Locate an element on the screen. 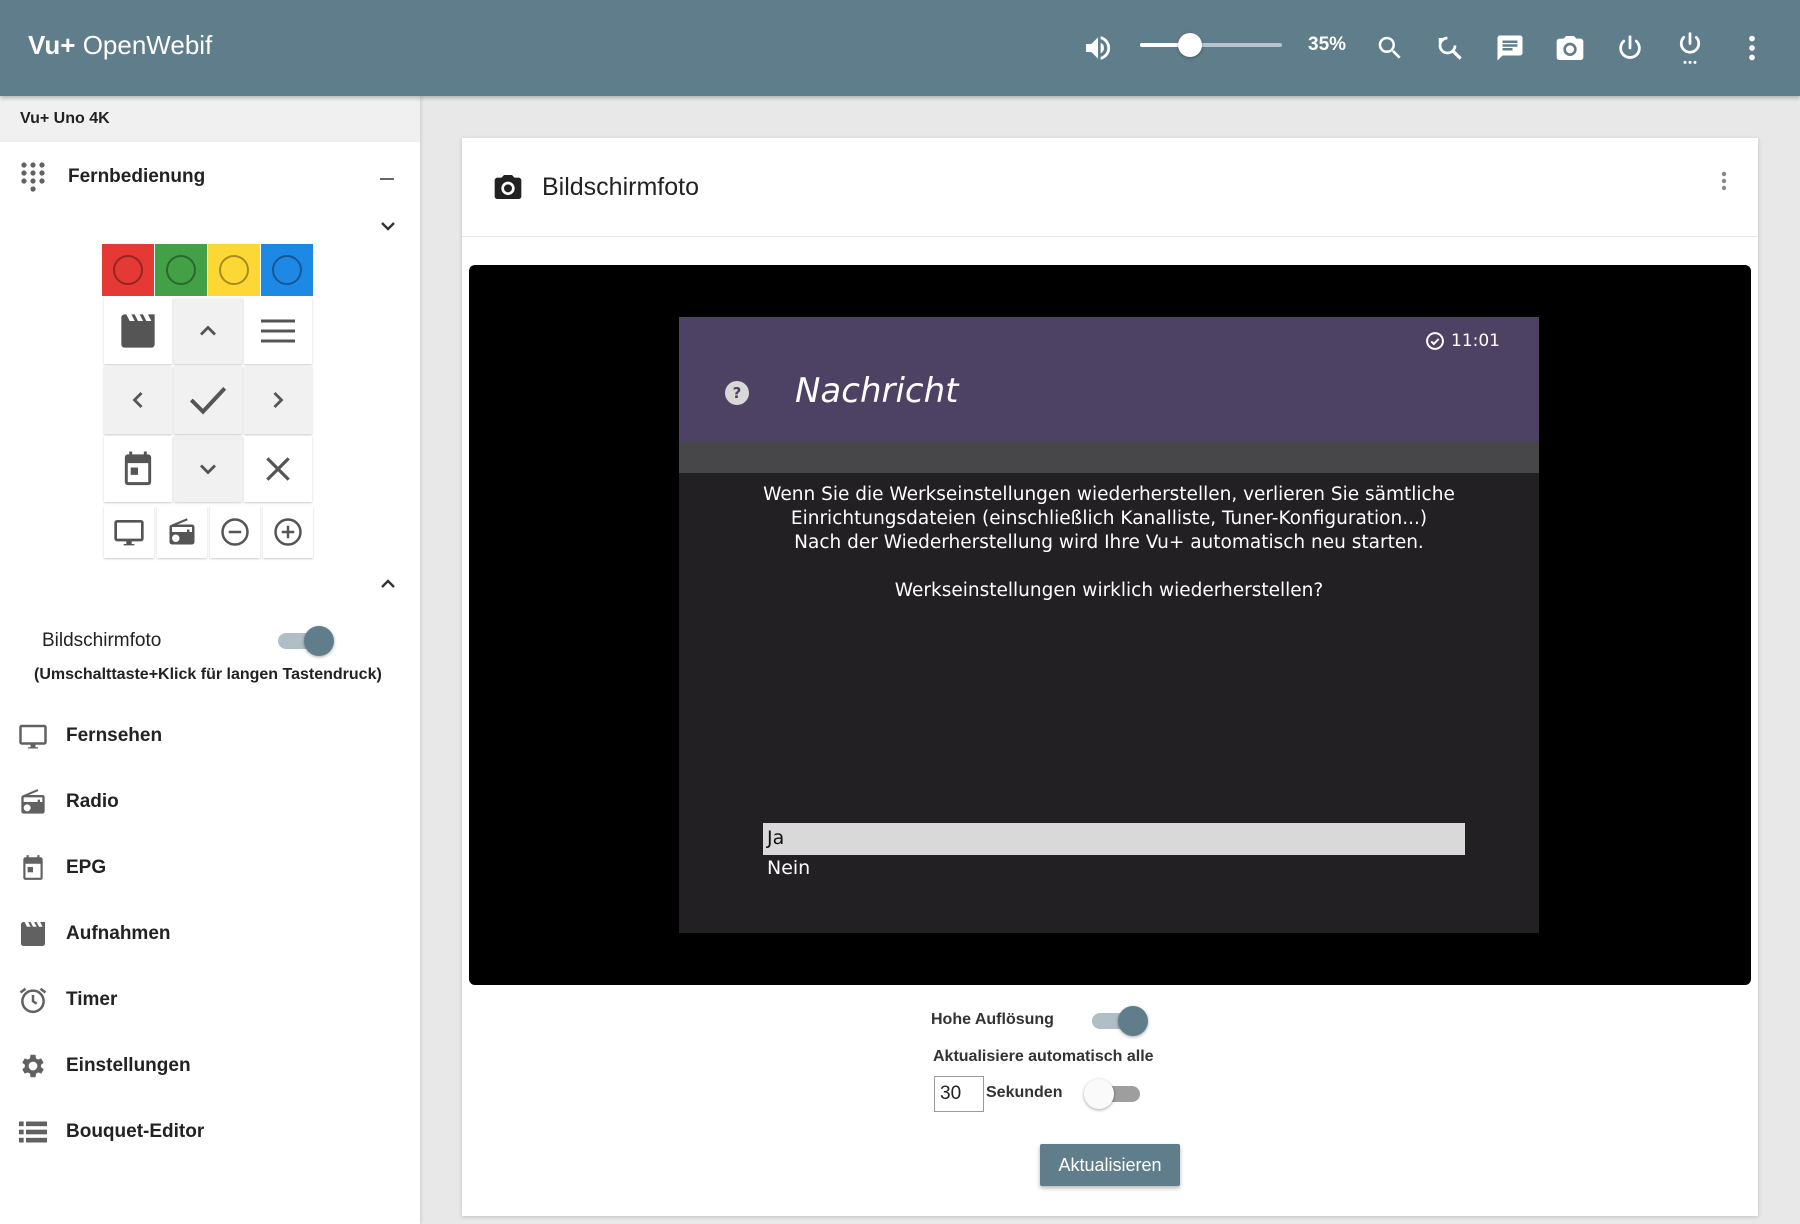 The width and height of the screenshot is (1800, 1224). nav-item-radio: Radio is located at coordinates (68, 802).